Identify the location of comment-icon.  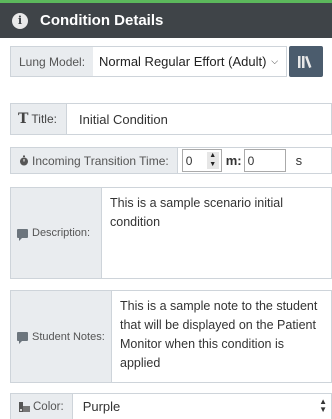
(22, 234).